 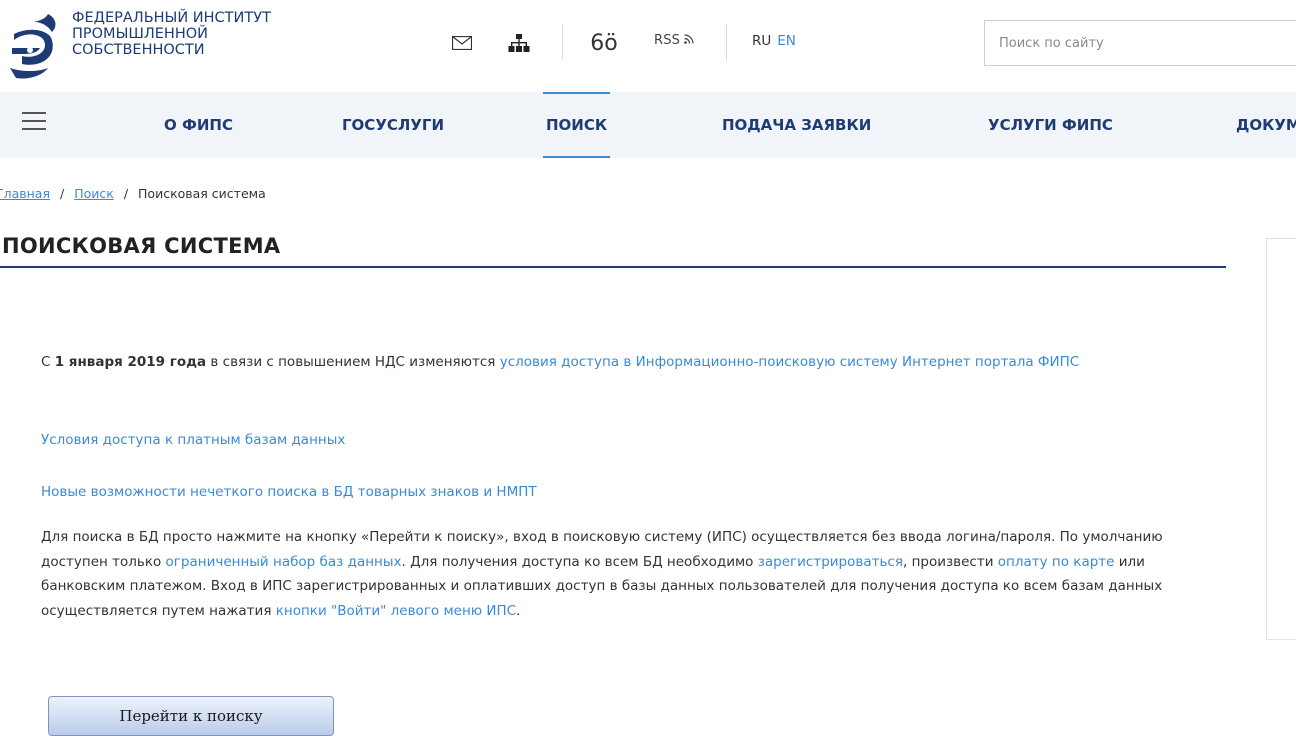 I want to click on site-search, so click(x=1140, y=43).